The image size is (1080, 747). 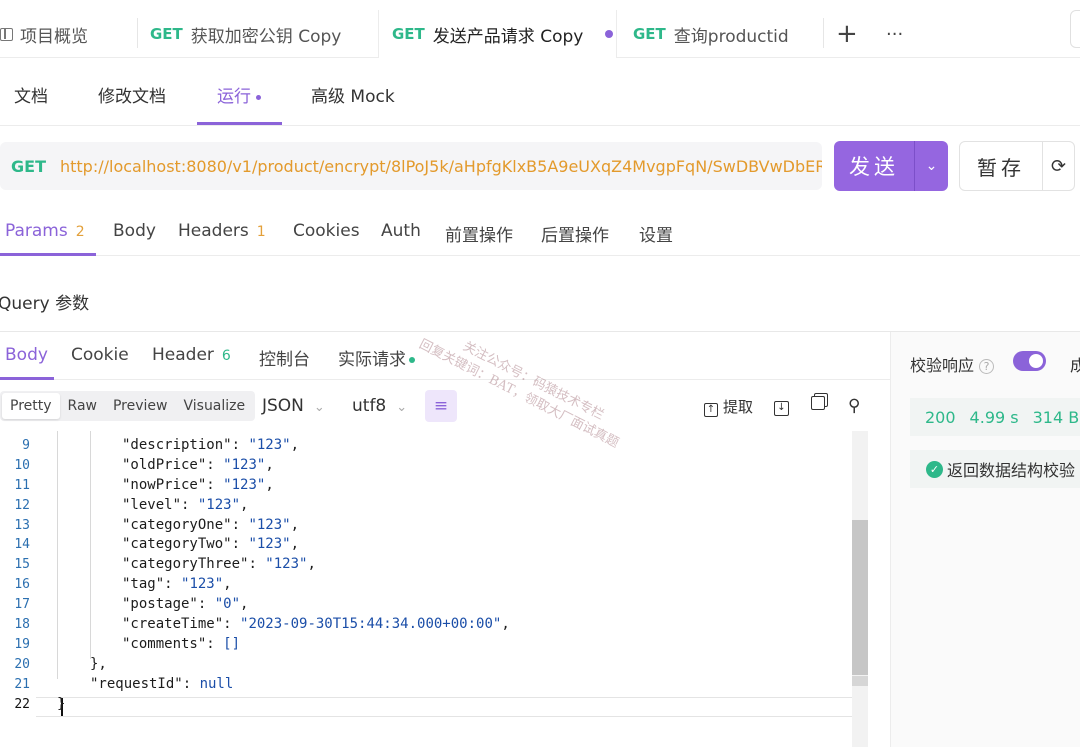 I want to click on tab-cookies: Cookies, so click(x=326, y=231).